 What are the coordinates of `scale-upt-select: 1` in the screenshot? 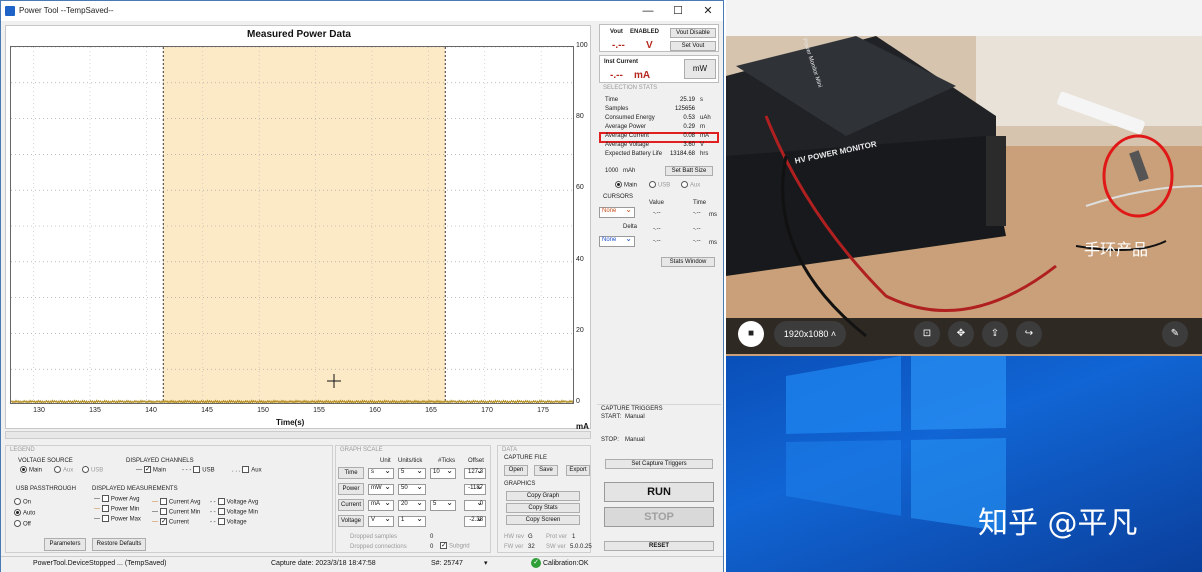 It's located at (412, 520).